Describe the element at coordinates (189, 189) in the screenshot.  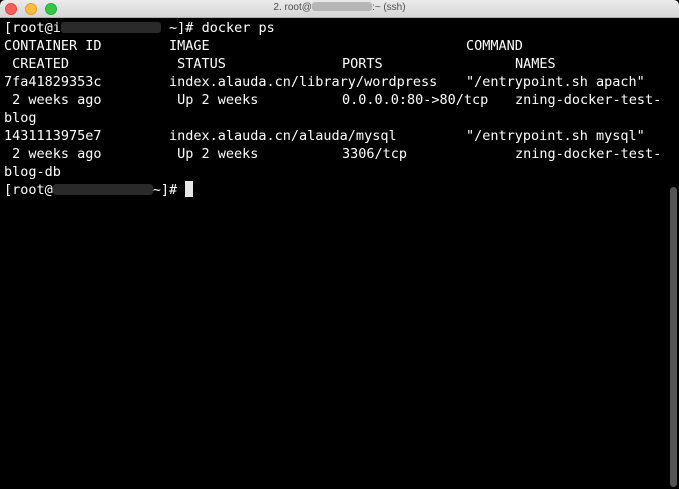
I see `text-cursor` at that location.